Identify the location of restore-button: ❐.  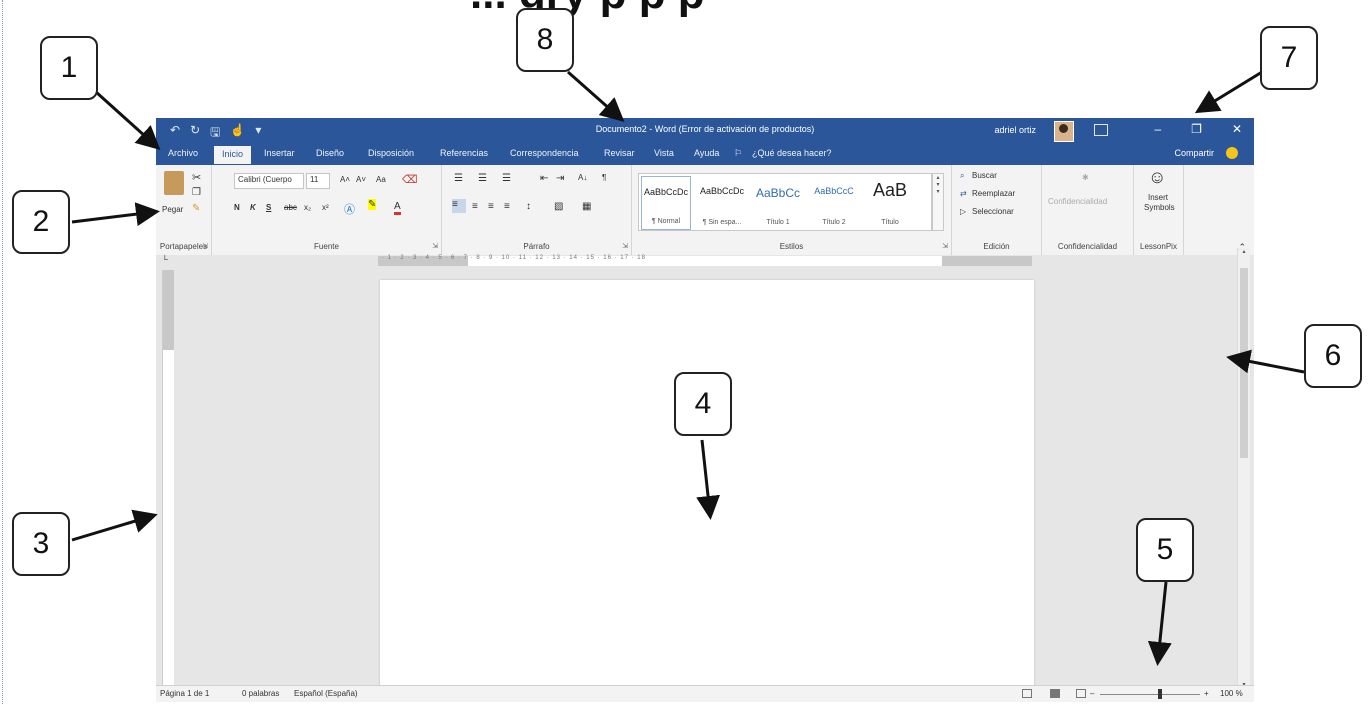
(1196, 129).